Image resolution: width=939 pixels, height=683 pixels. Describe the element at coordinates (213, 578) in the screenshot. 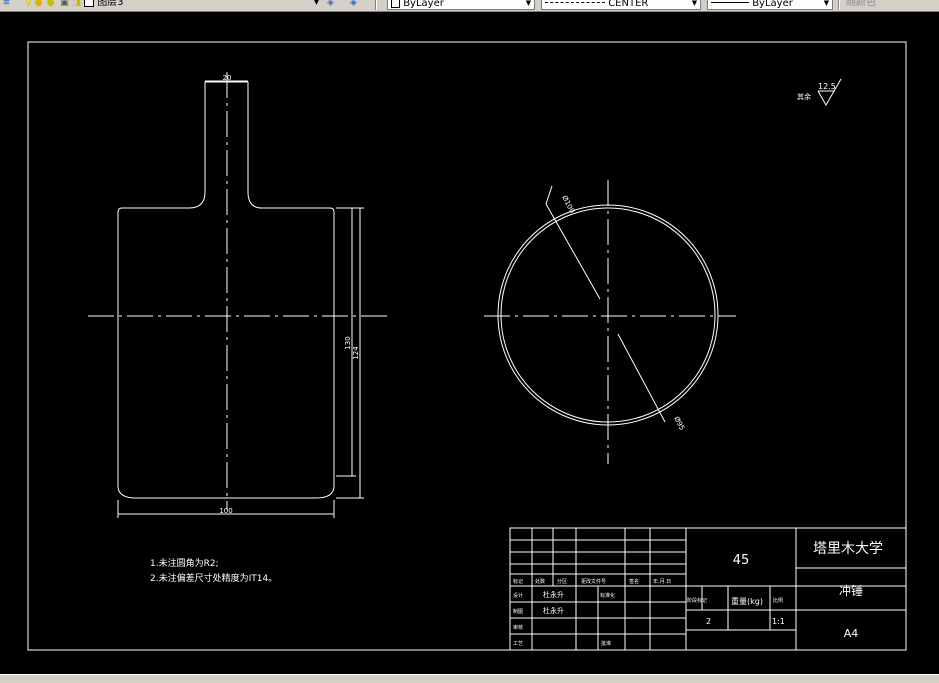

I see `note-line-2: 2.未注偏差尺寸处精度为IT14。` at that location.